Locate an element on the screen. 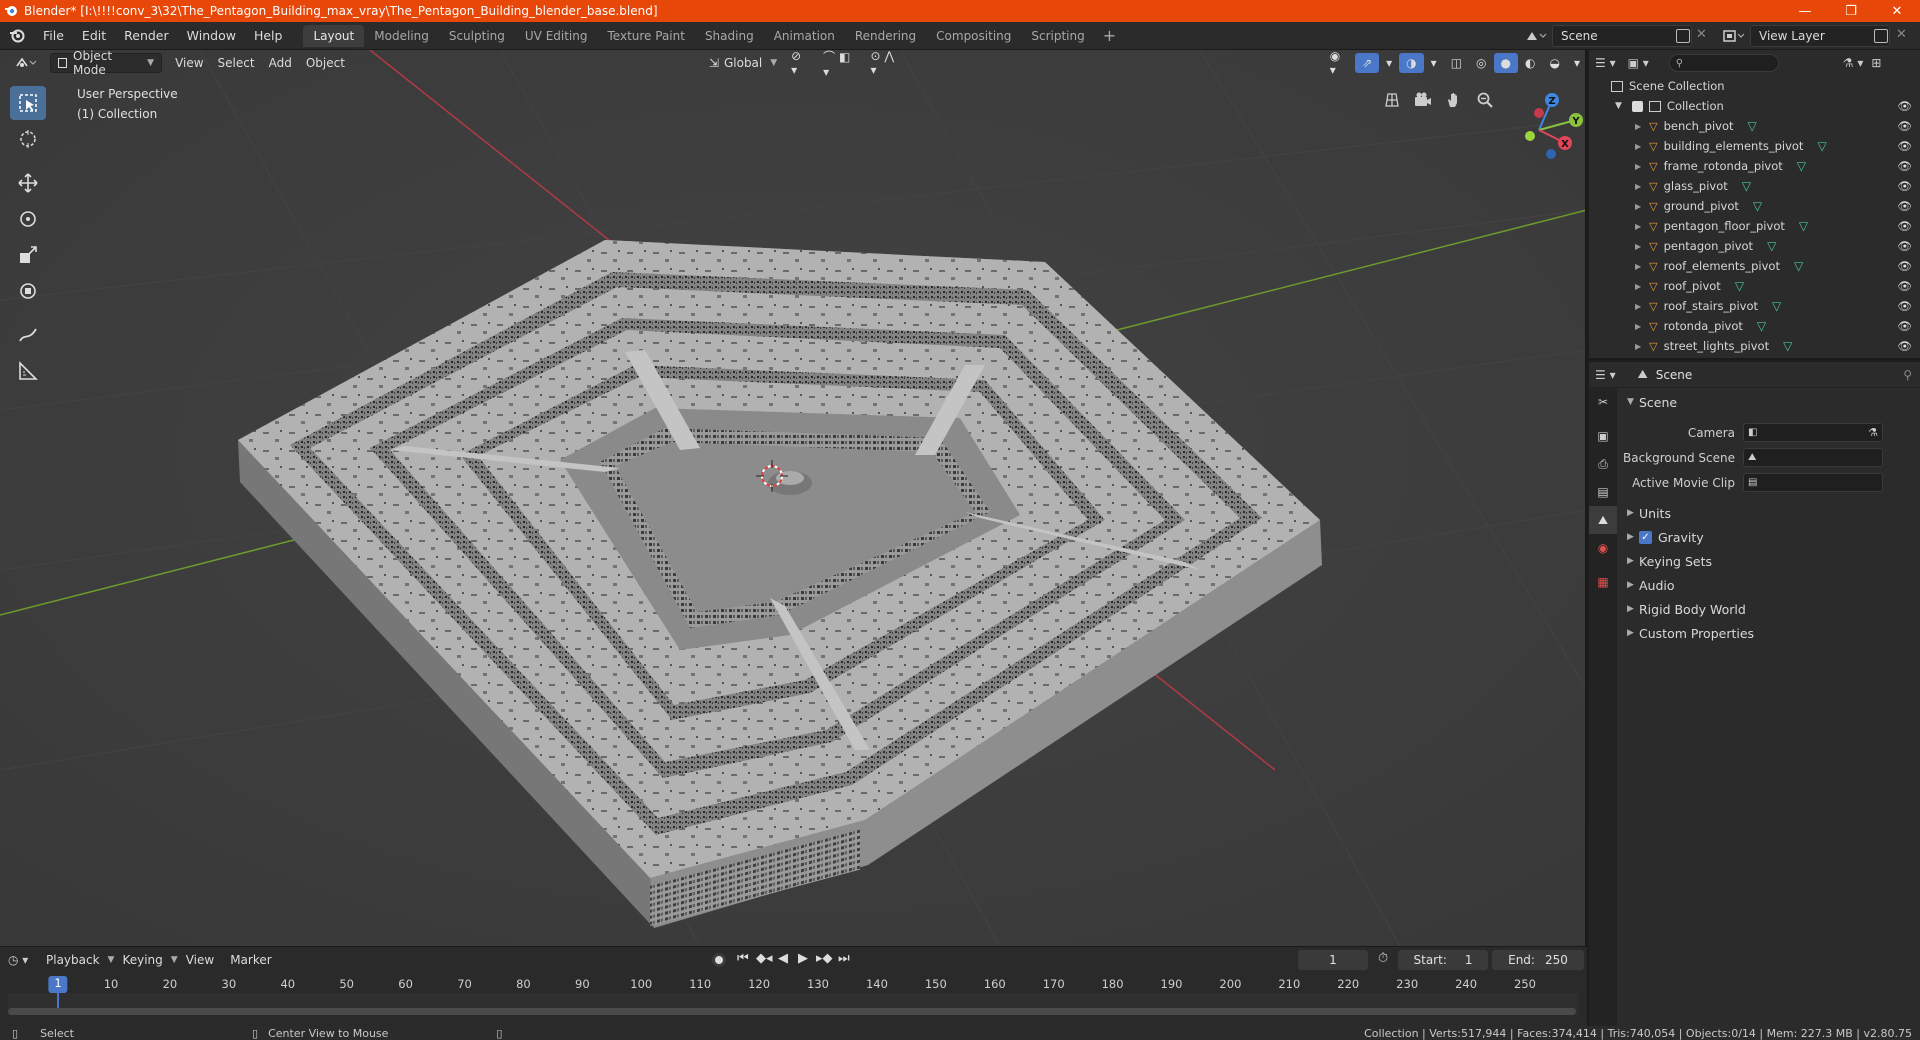 The width and height of the screenshot is (1920, 1040). view-layer-type-icon is located at coordinates (1734, 36).